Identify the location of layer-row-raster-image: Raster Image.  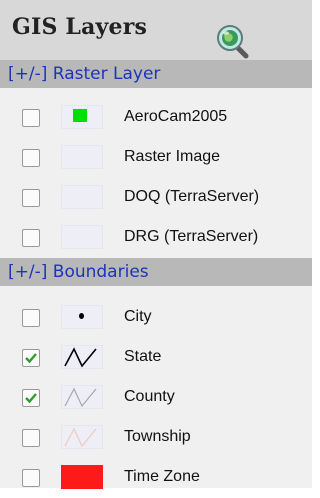
(156, 158).